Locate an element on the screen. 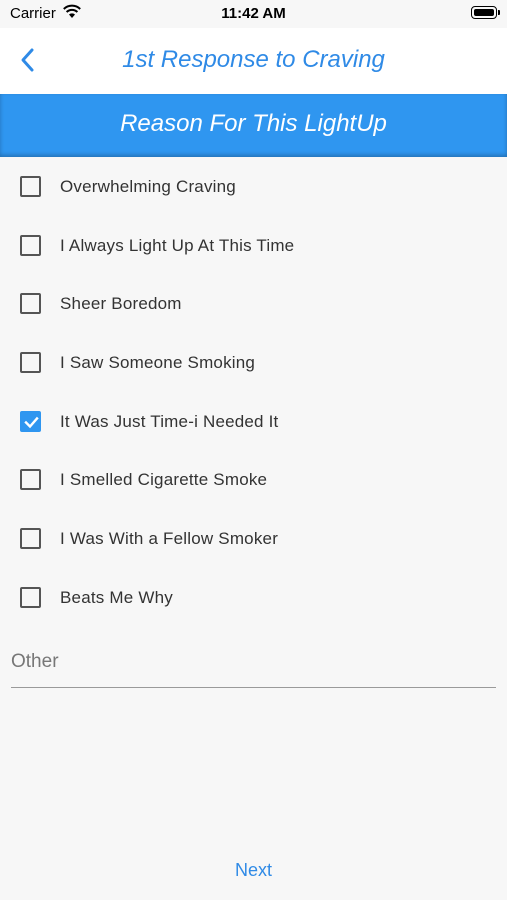 This screenshot has width=507, height=900. reason-item: I Smelled Cigarette Smoke is located at coordinates (253, 479).